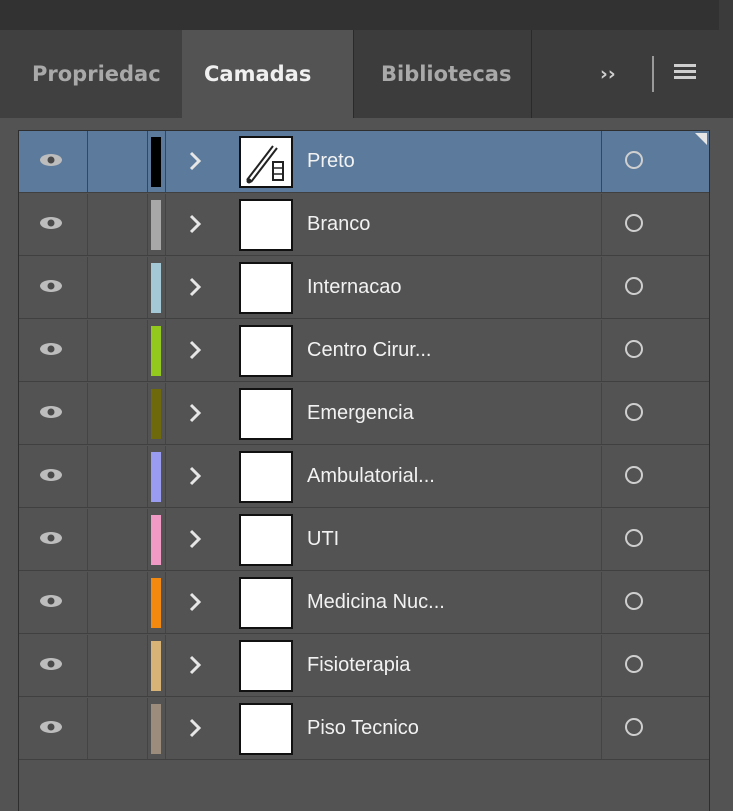  I want to click on layer-name: Fisioterapia, so click(358, 665).